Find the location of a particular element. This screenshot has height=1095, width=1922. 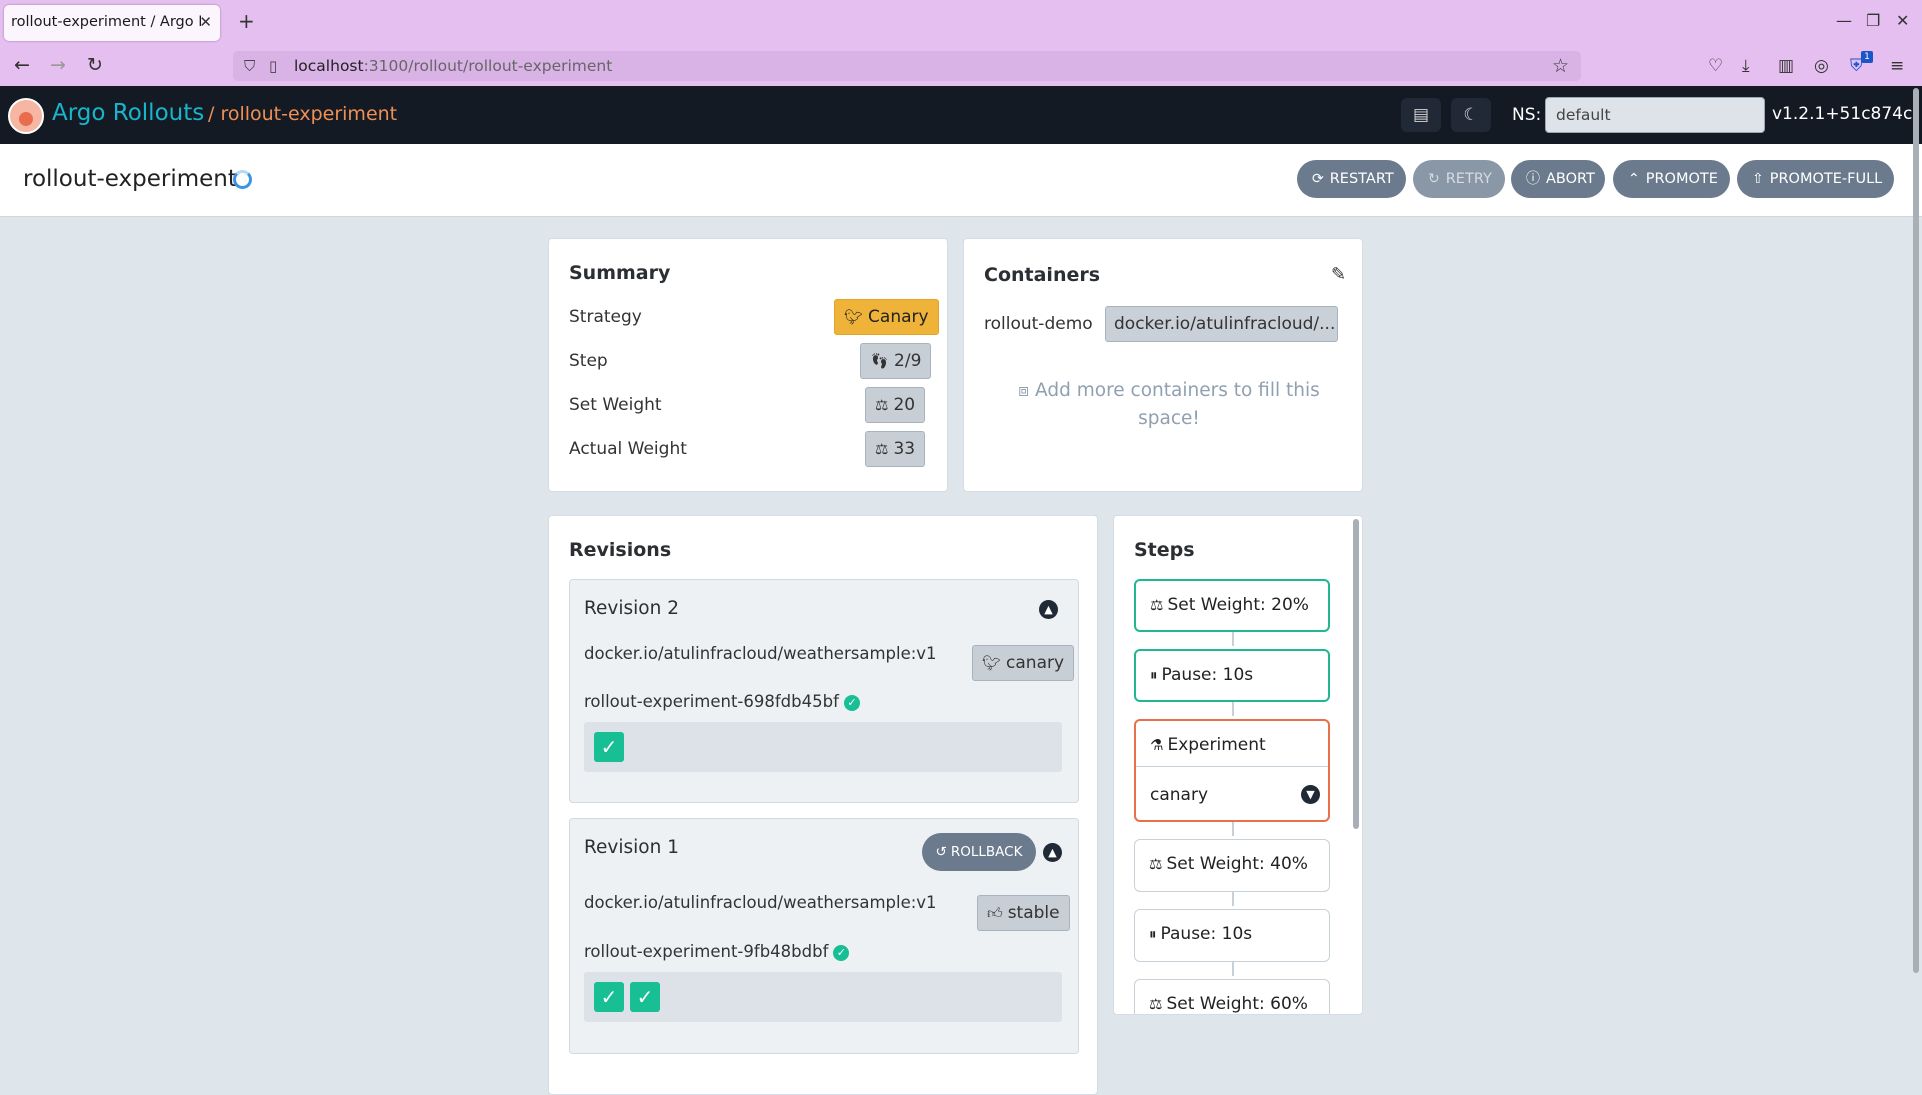

tab-title: rollout-experiment / Argo Ro is located at coordinates (106, 22).